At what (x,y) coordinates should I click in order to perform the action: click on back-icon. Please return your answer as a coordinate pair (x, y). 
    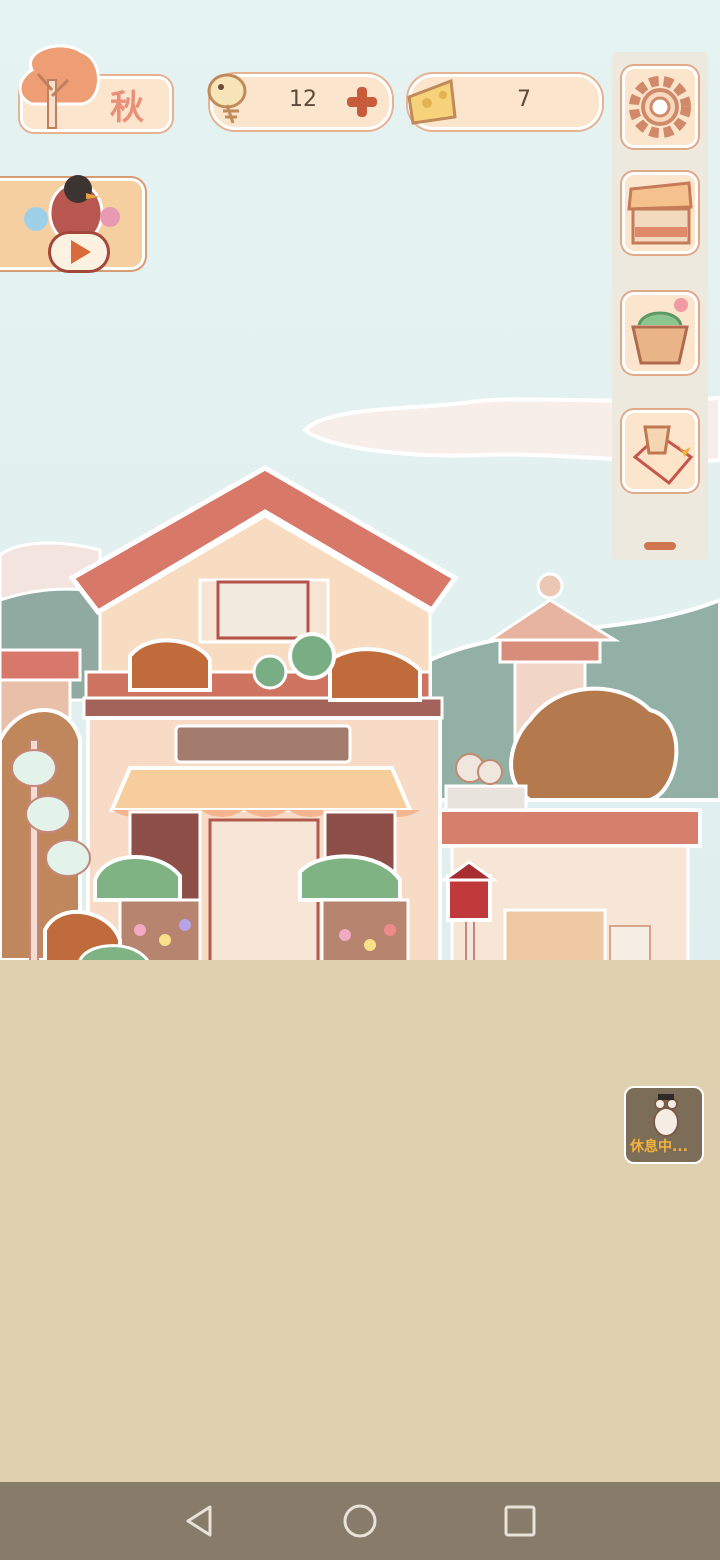
    Looking at the image, I should click on (199, 1521).